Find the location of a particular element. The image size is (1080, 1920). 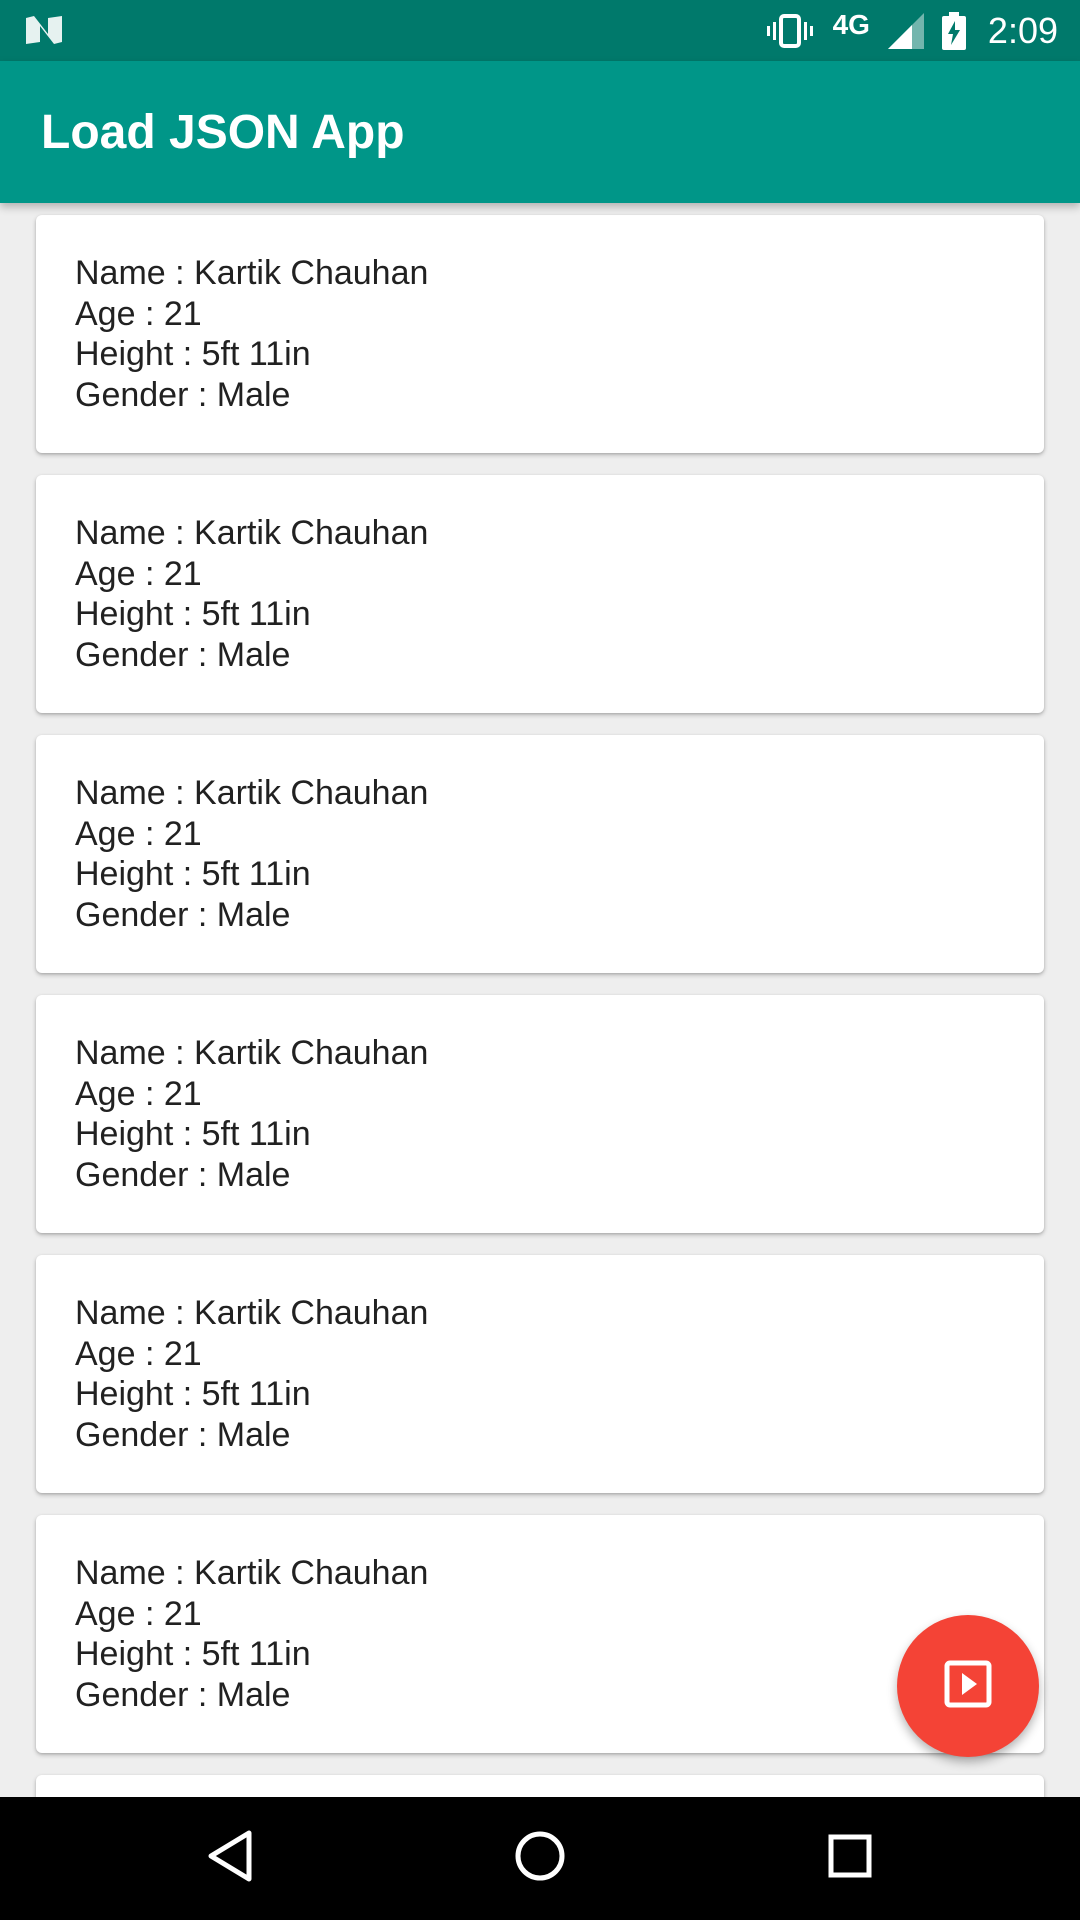

clock: 2:09 is located at coordinates (1022, 30).